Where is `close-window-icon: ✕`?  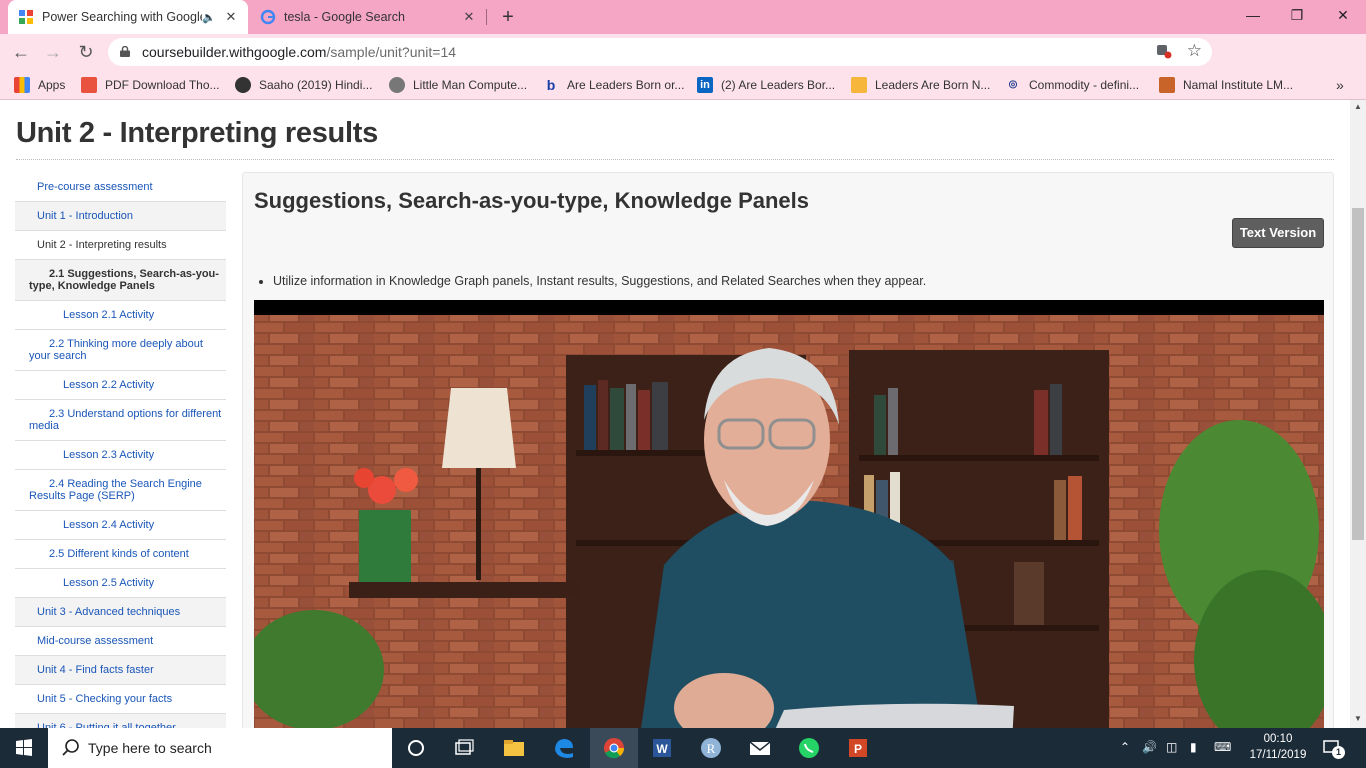 close-window-icon: ✕ is located at coordinates (1343, 15).